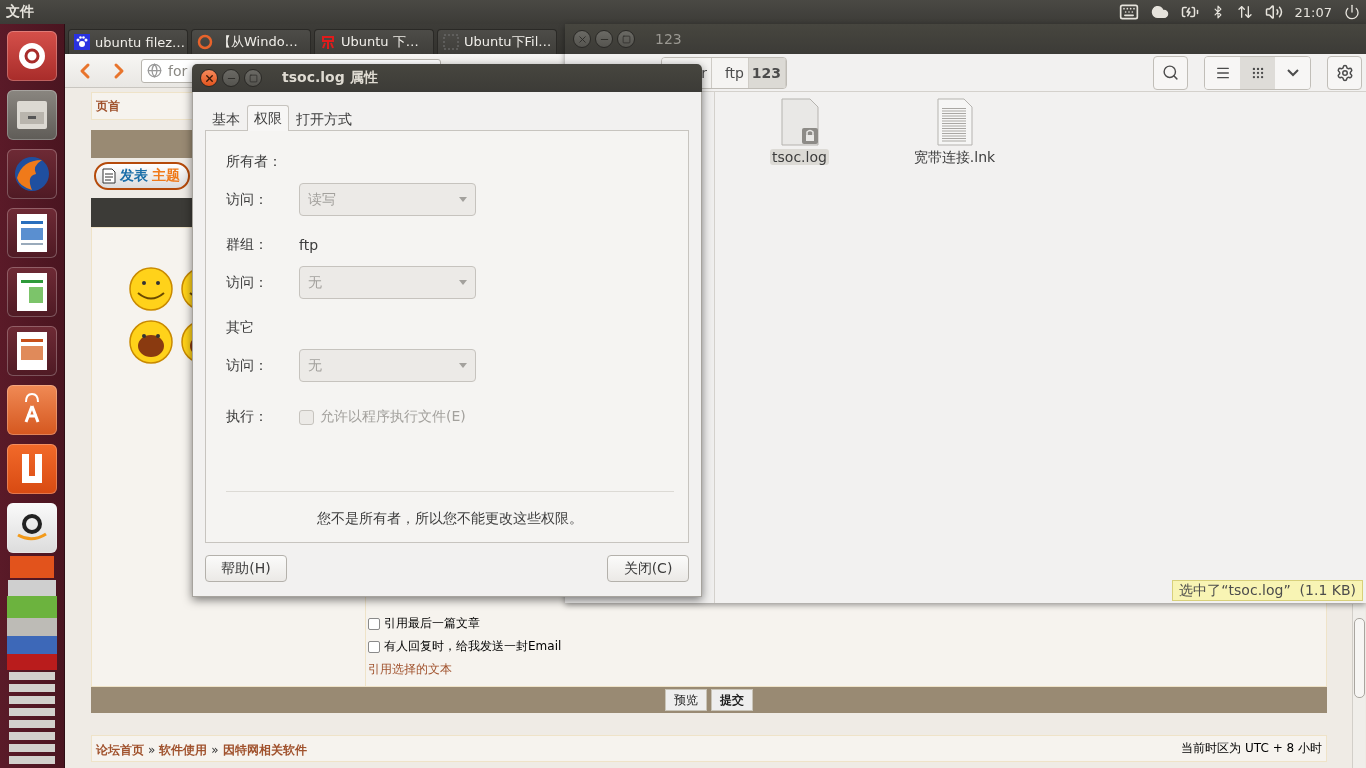  Describe the element at coordinates (450, 509) in the screenshot. I see `permission-notice: 您不是所有者，所以您不能更改这些权限。` at that location.